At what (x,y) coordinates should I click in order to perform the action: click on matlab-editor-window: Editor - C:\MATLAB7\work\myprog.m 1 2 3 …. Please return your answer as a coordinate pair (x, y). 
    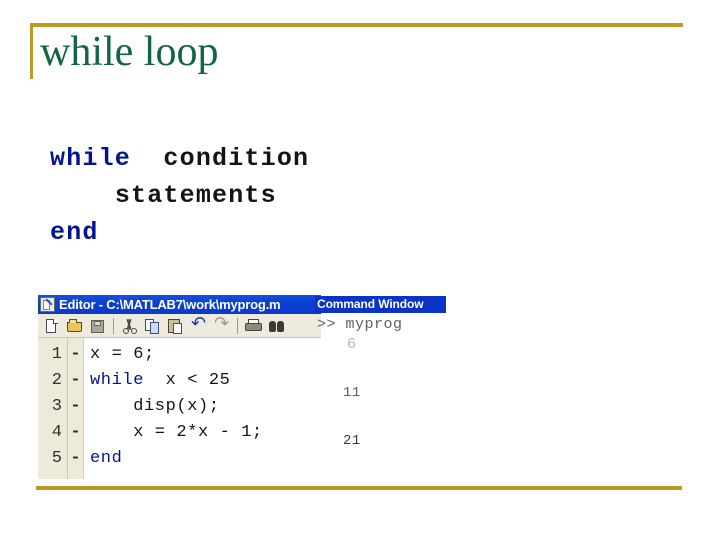
    Looking at the image, I should click on (179, 387).